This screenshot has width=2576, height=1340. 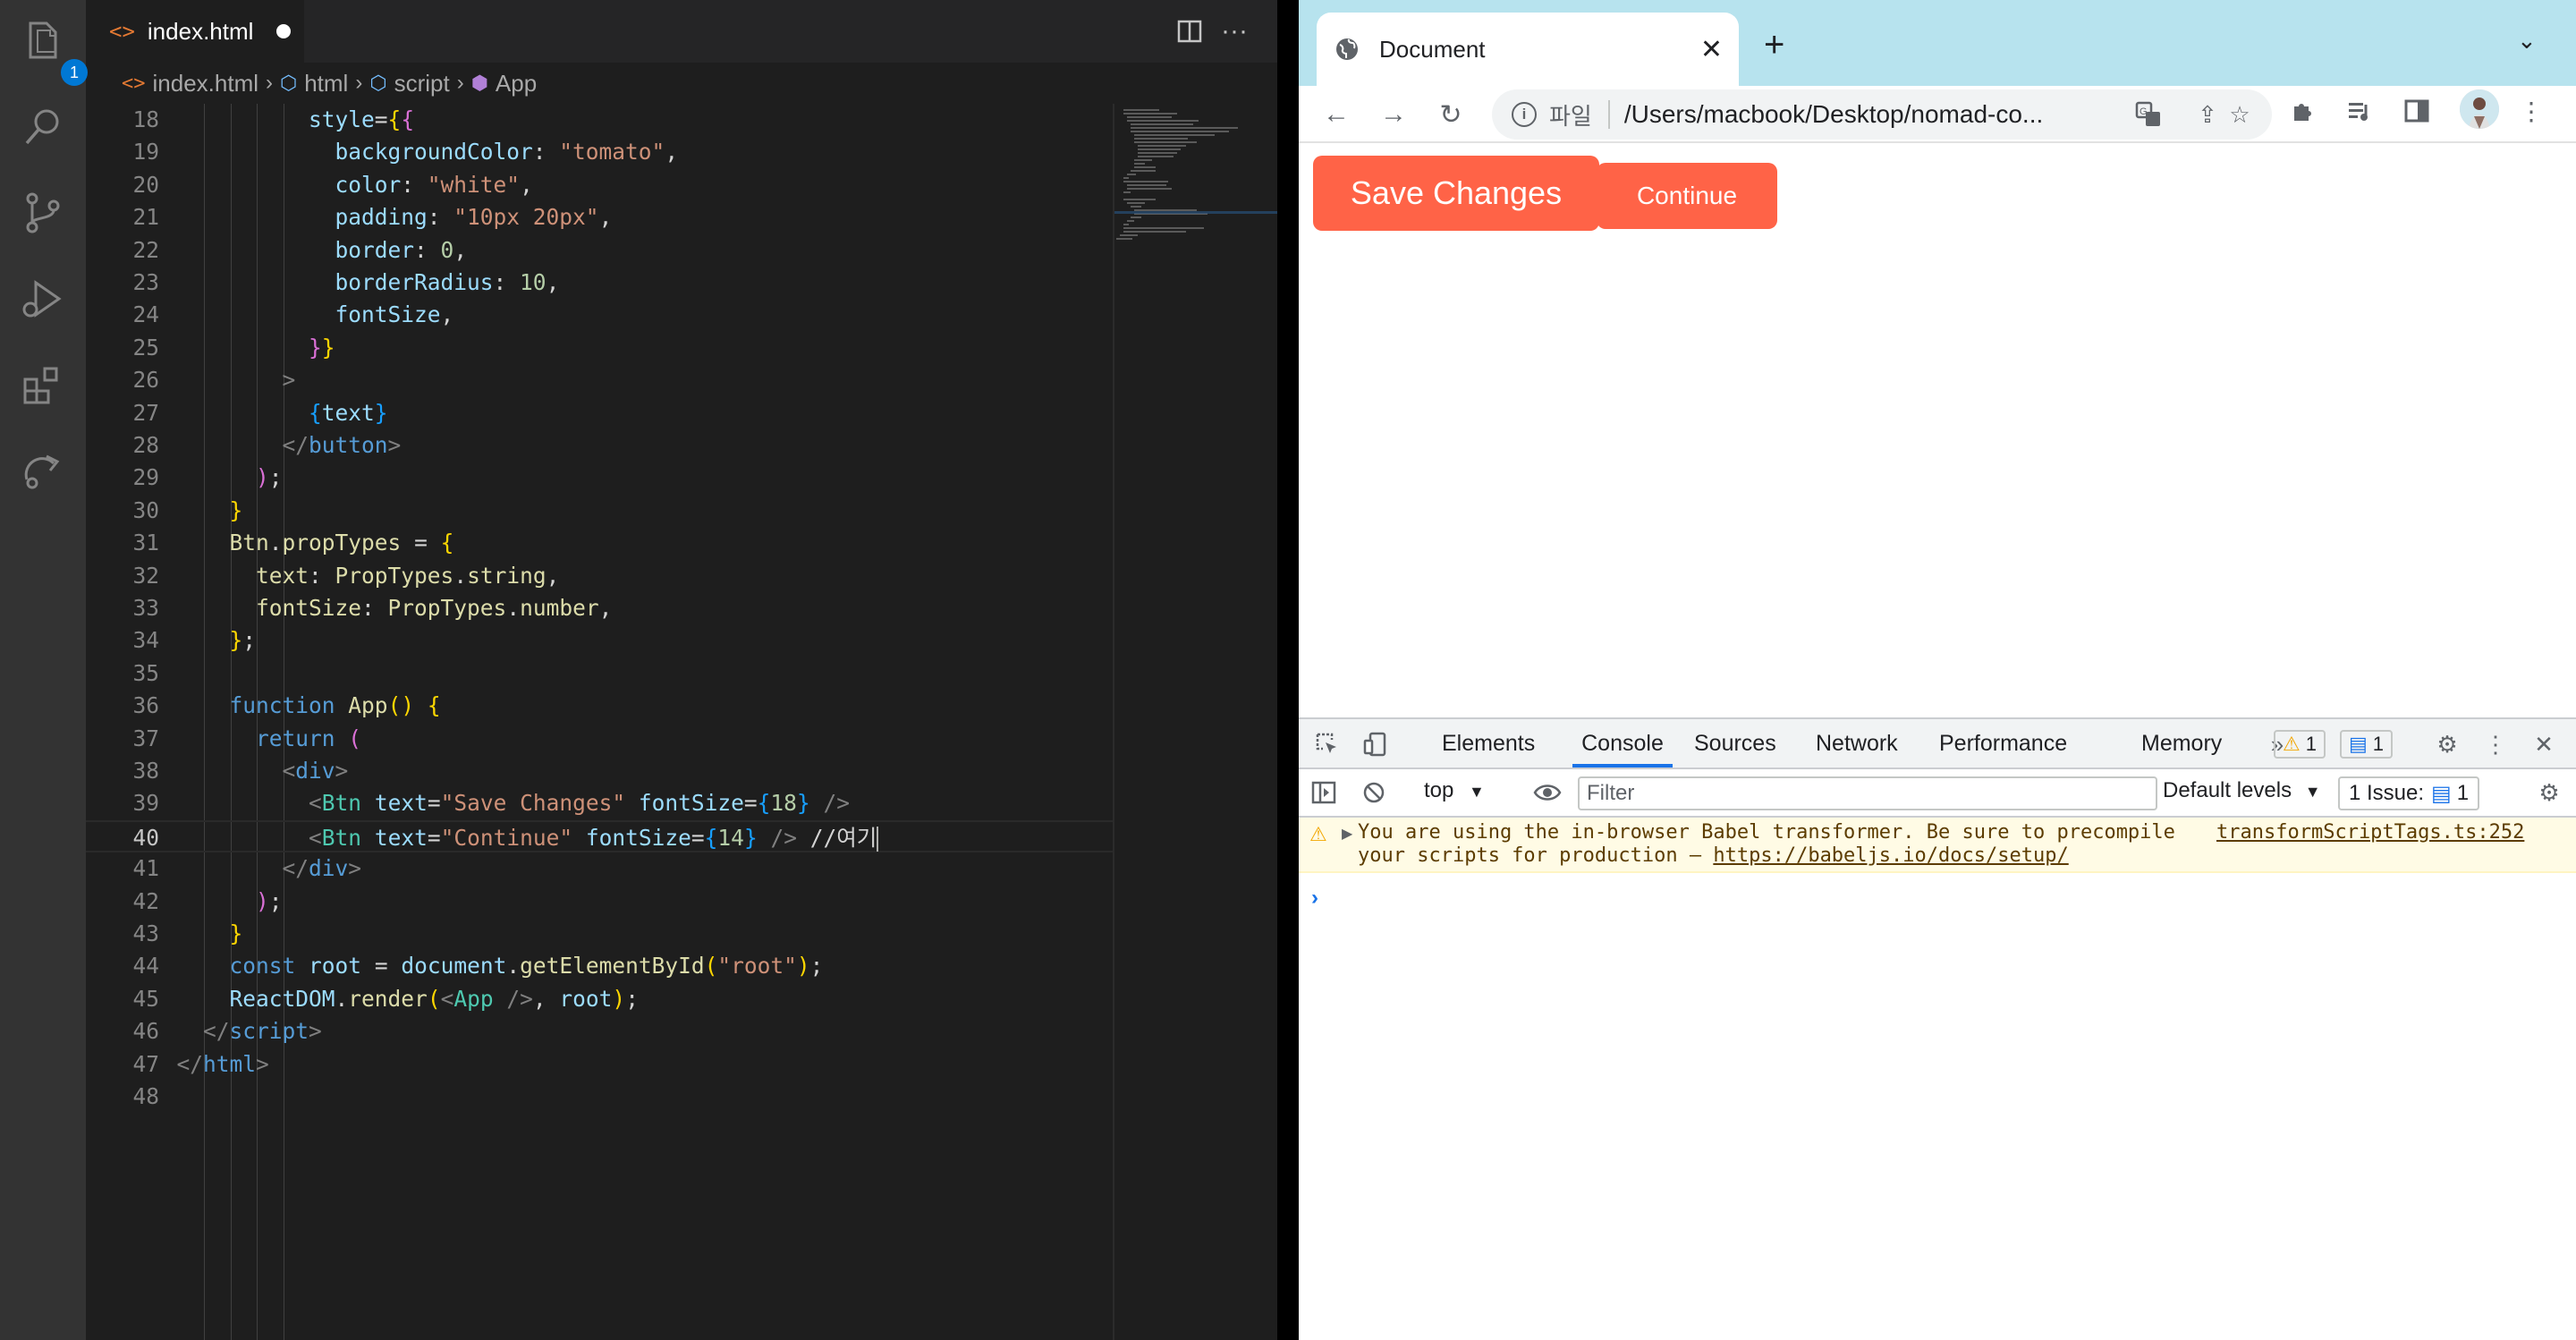 I want to click on code-line: 36 function App() {, so click(x=599, y=706).